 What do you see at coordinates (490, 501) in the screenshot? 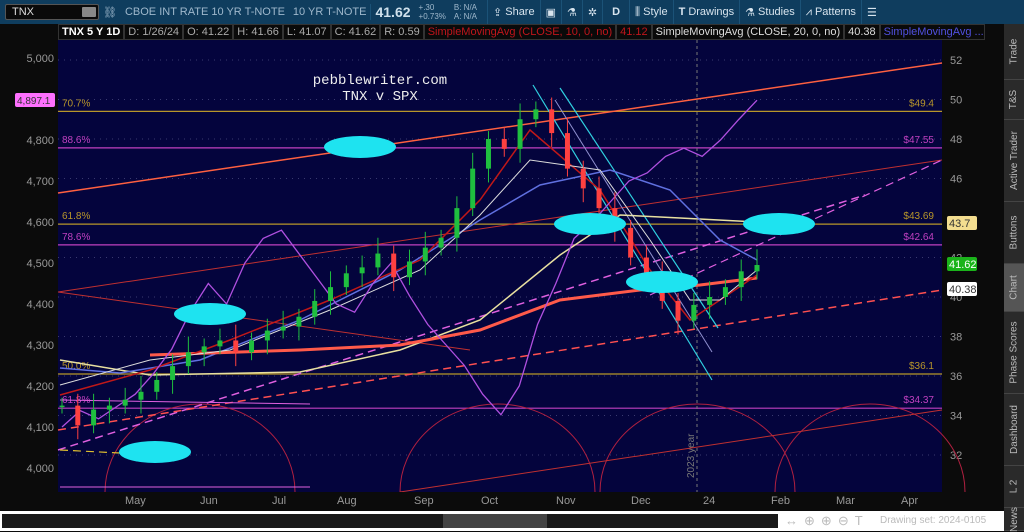
I see `x-tick-label: Oct` at bounding box center [490, 501].